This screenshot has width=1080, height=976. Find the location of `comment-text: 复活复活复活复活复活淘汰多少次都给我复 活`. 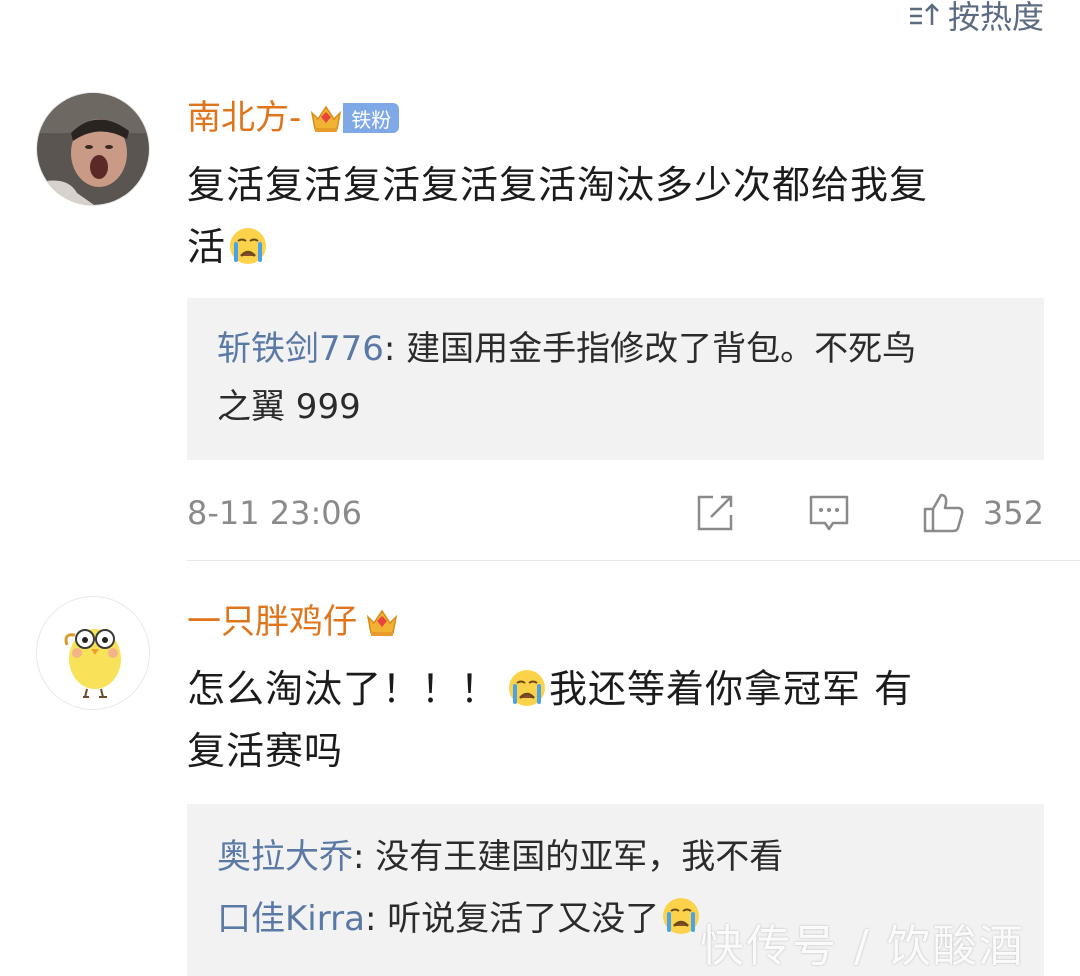

comment-text: 复活复活复活复活复活淘汰多少次都给我复 活 is located at coordinates (617, 216).